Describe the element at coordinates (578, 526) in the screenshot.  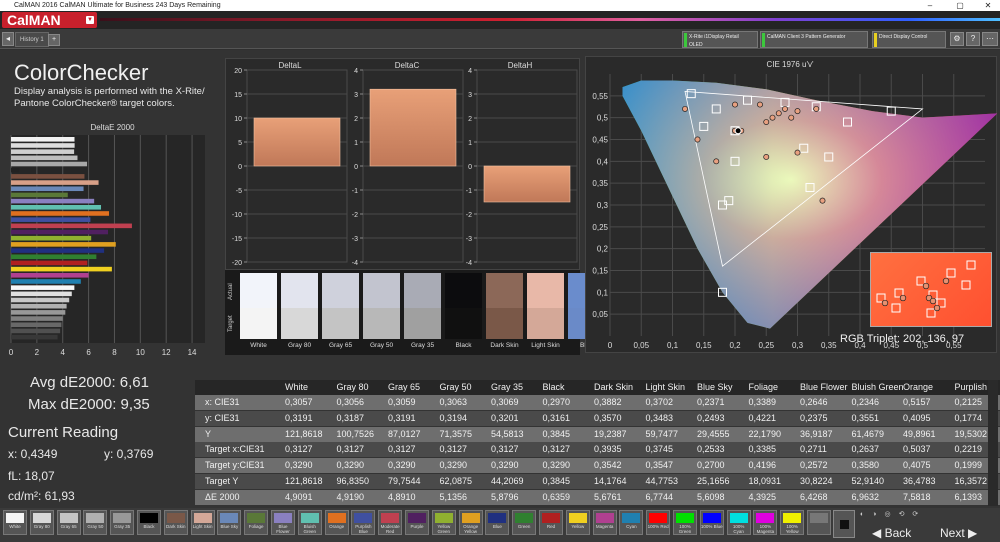
I see `swatch-label: Yellow` at that location.